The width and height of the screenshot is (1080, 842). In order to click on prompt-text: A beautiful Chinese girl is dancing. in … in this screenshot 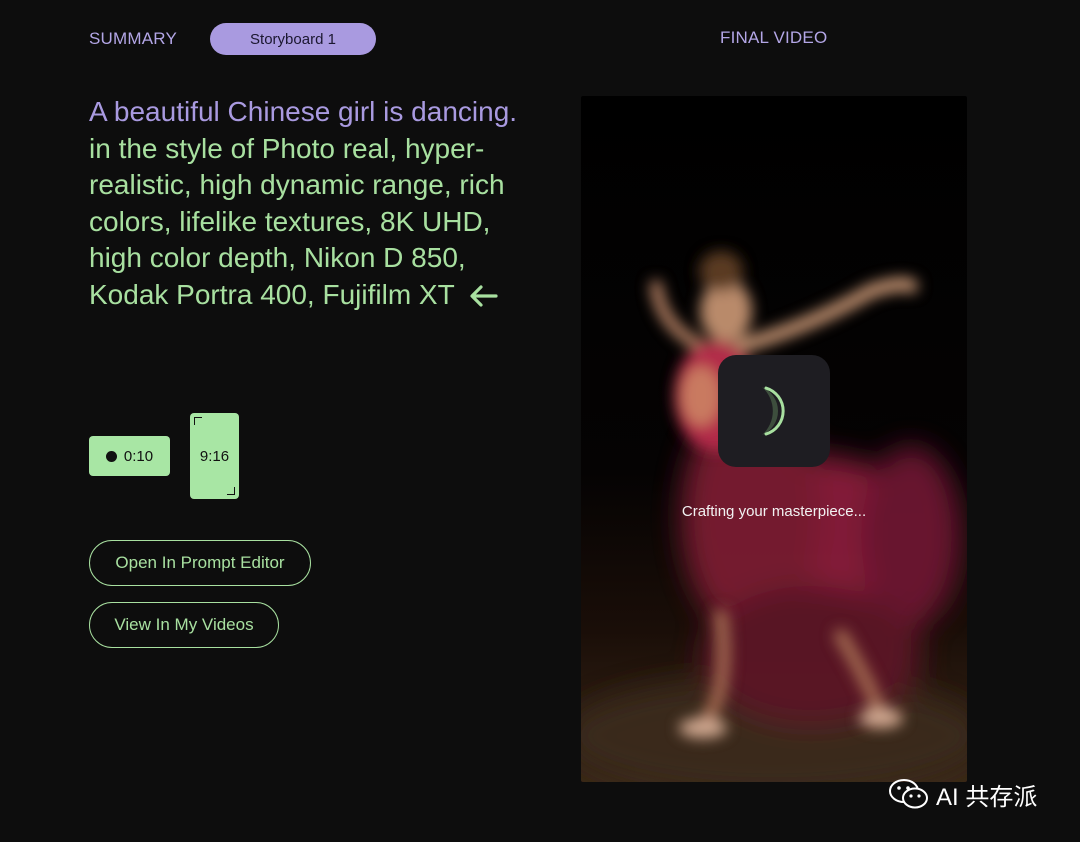, I will do `click(309, 203)`.